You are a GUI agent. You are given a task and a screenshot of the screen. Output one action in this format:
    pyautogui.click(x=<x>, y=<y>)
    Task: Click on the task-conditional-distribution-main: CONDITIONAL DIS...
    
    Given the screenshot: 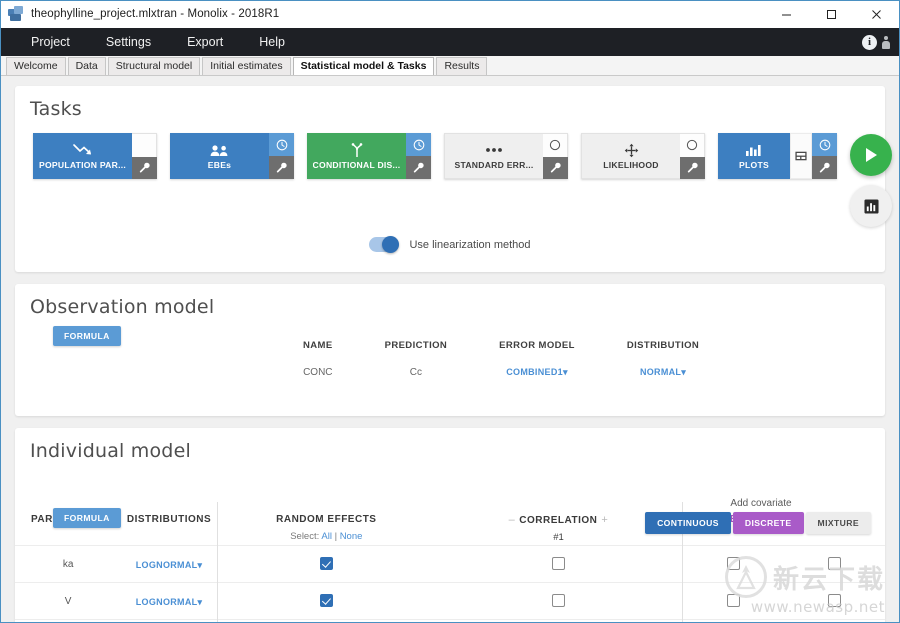 What is the action you would take?
    pyautogui.click(x=356, y=156)
    